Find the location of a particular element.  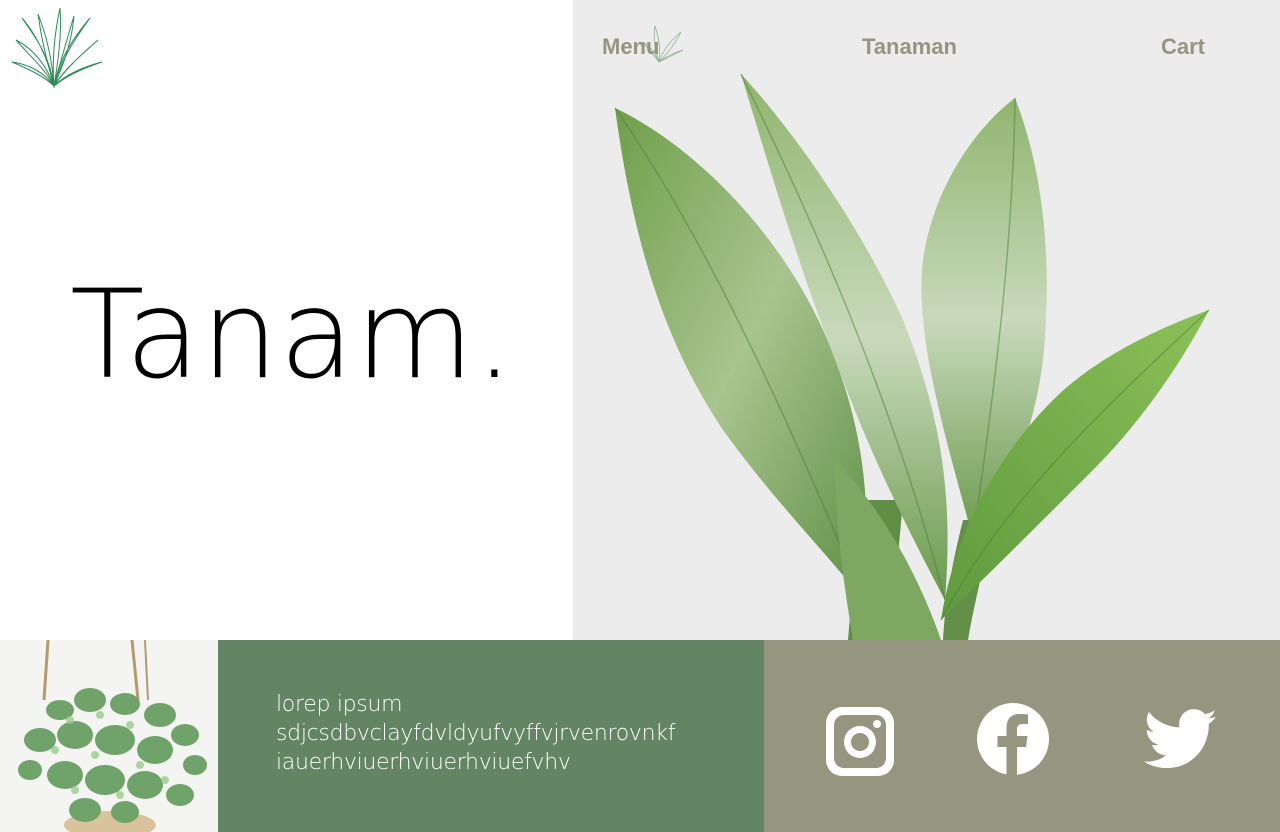

twitter-icon is located at coordinates (1181, 740).